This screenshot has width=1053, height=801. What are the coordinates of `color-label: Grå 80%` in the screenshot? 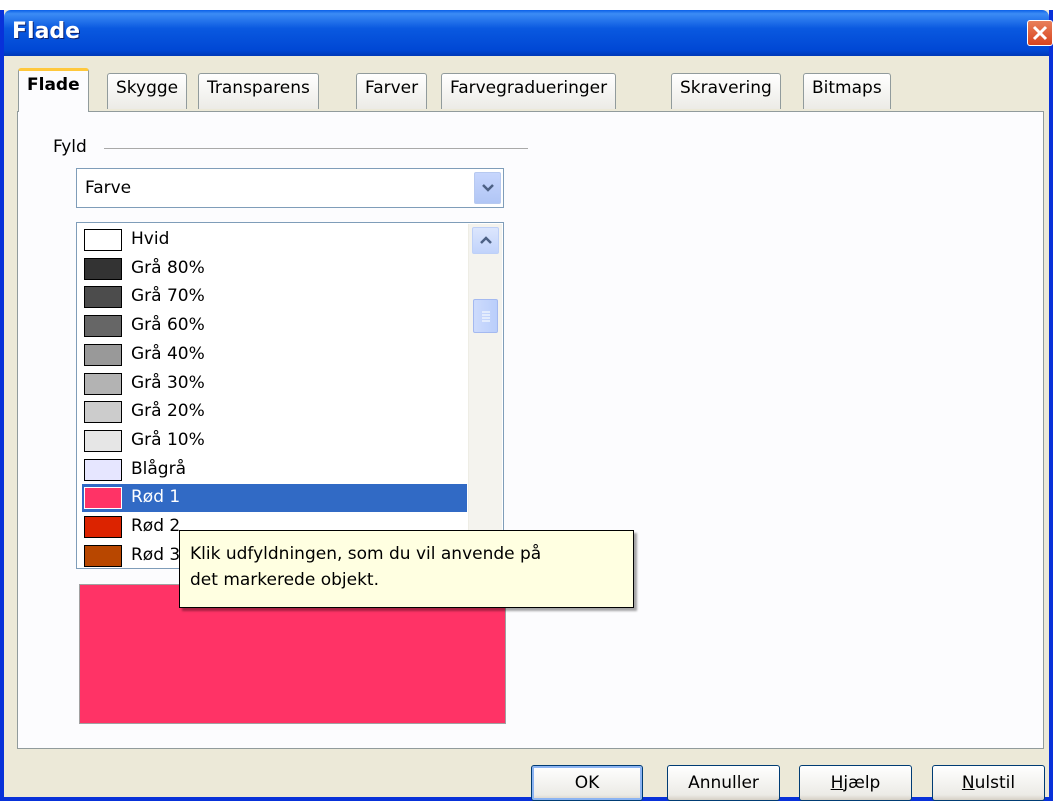 It's located at (168, 267).